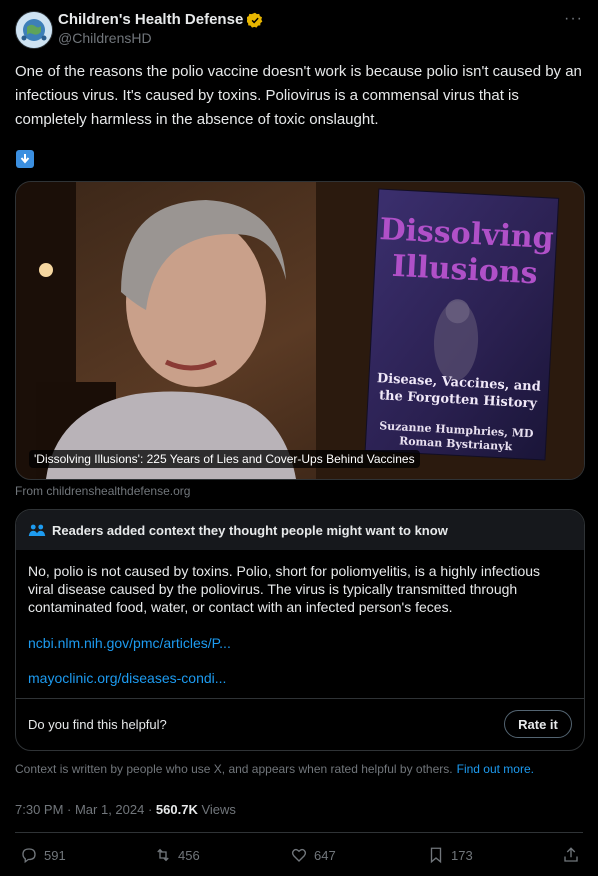 Image resolution: width=598 pixels, height=876 pixels. I want to click on like-button: 647, so click(313, 855).